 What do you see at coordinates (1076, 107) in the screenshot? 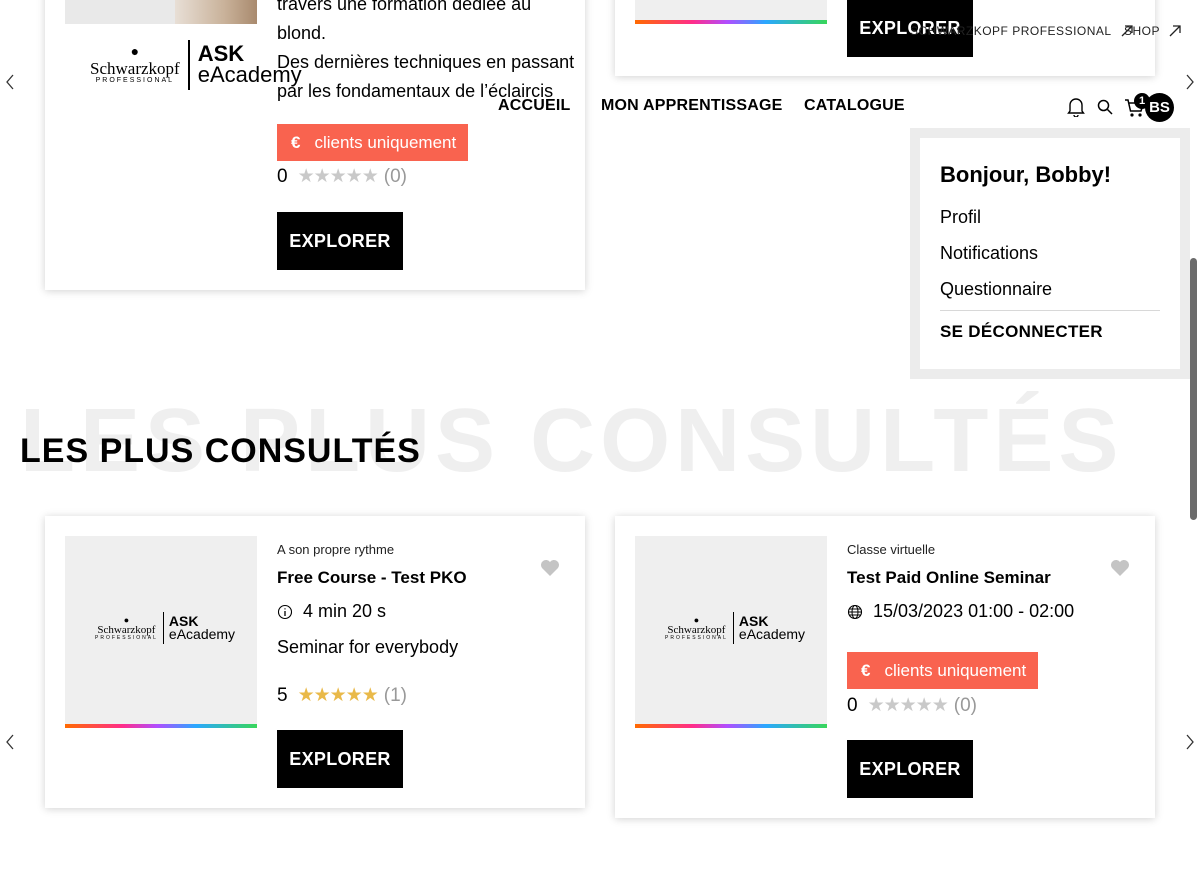
I see `bell-icon` at bounding box center [1076, 107].